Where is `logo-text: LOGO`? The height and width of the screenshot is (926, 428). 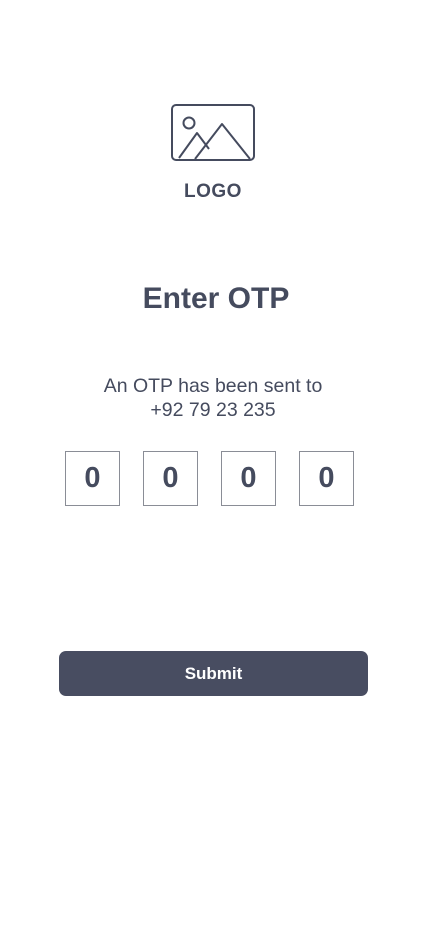 logo-text: LOGO is located at coordinates (213, 191).